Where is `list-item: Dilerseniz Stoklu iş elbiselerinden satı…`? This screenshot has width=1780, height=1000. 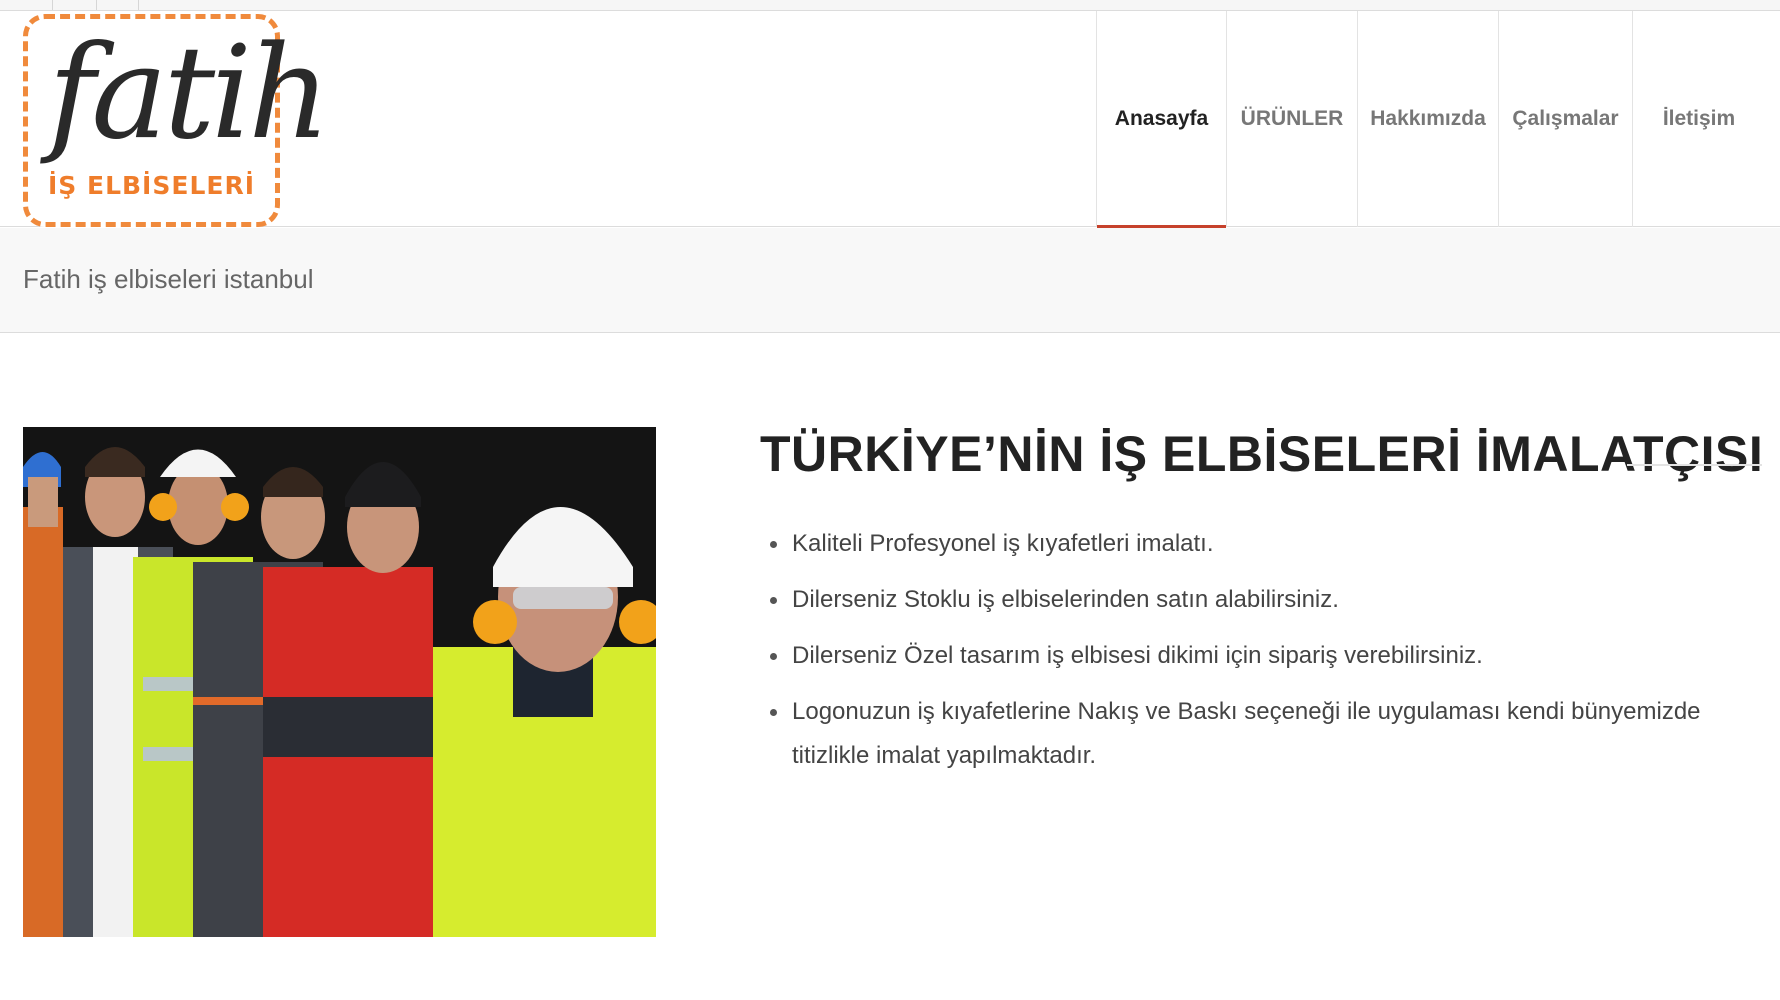
list-item: Dilerseniz Stoklu iş elbiselerinden satı… is located at coordinates (1270, 600).